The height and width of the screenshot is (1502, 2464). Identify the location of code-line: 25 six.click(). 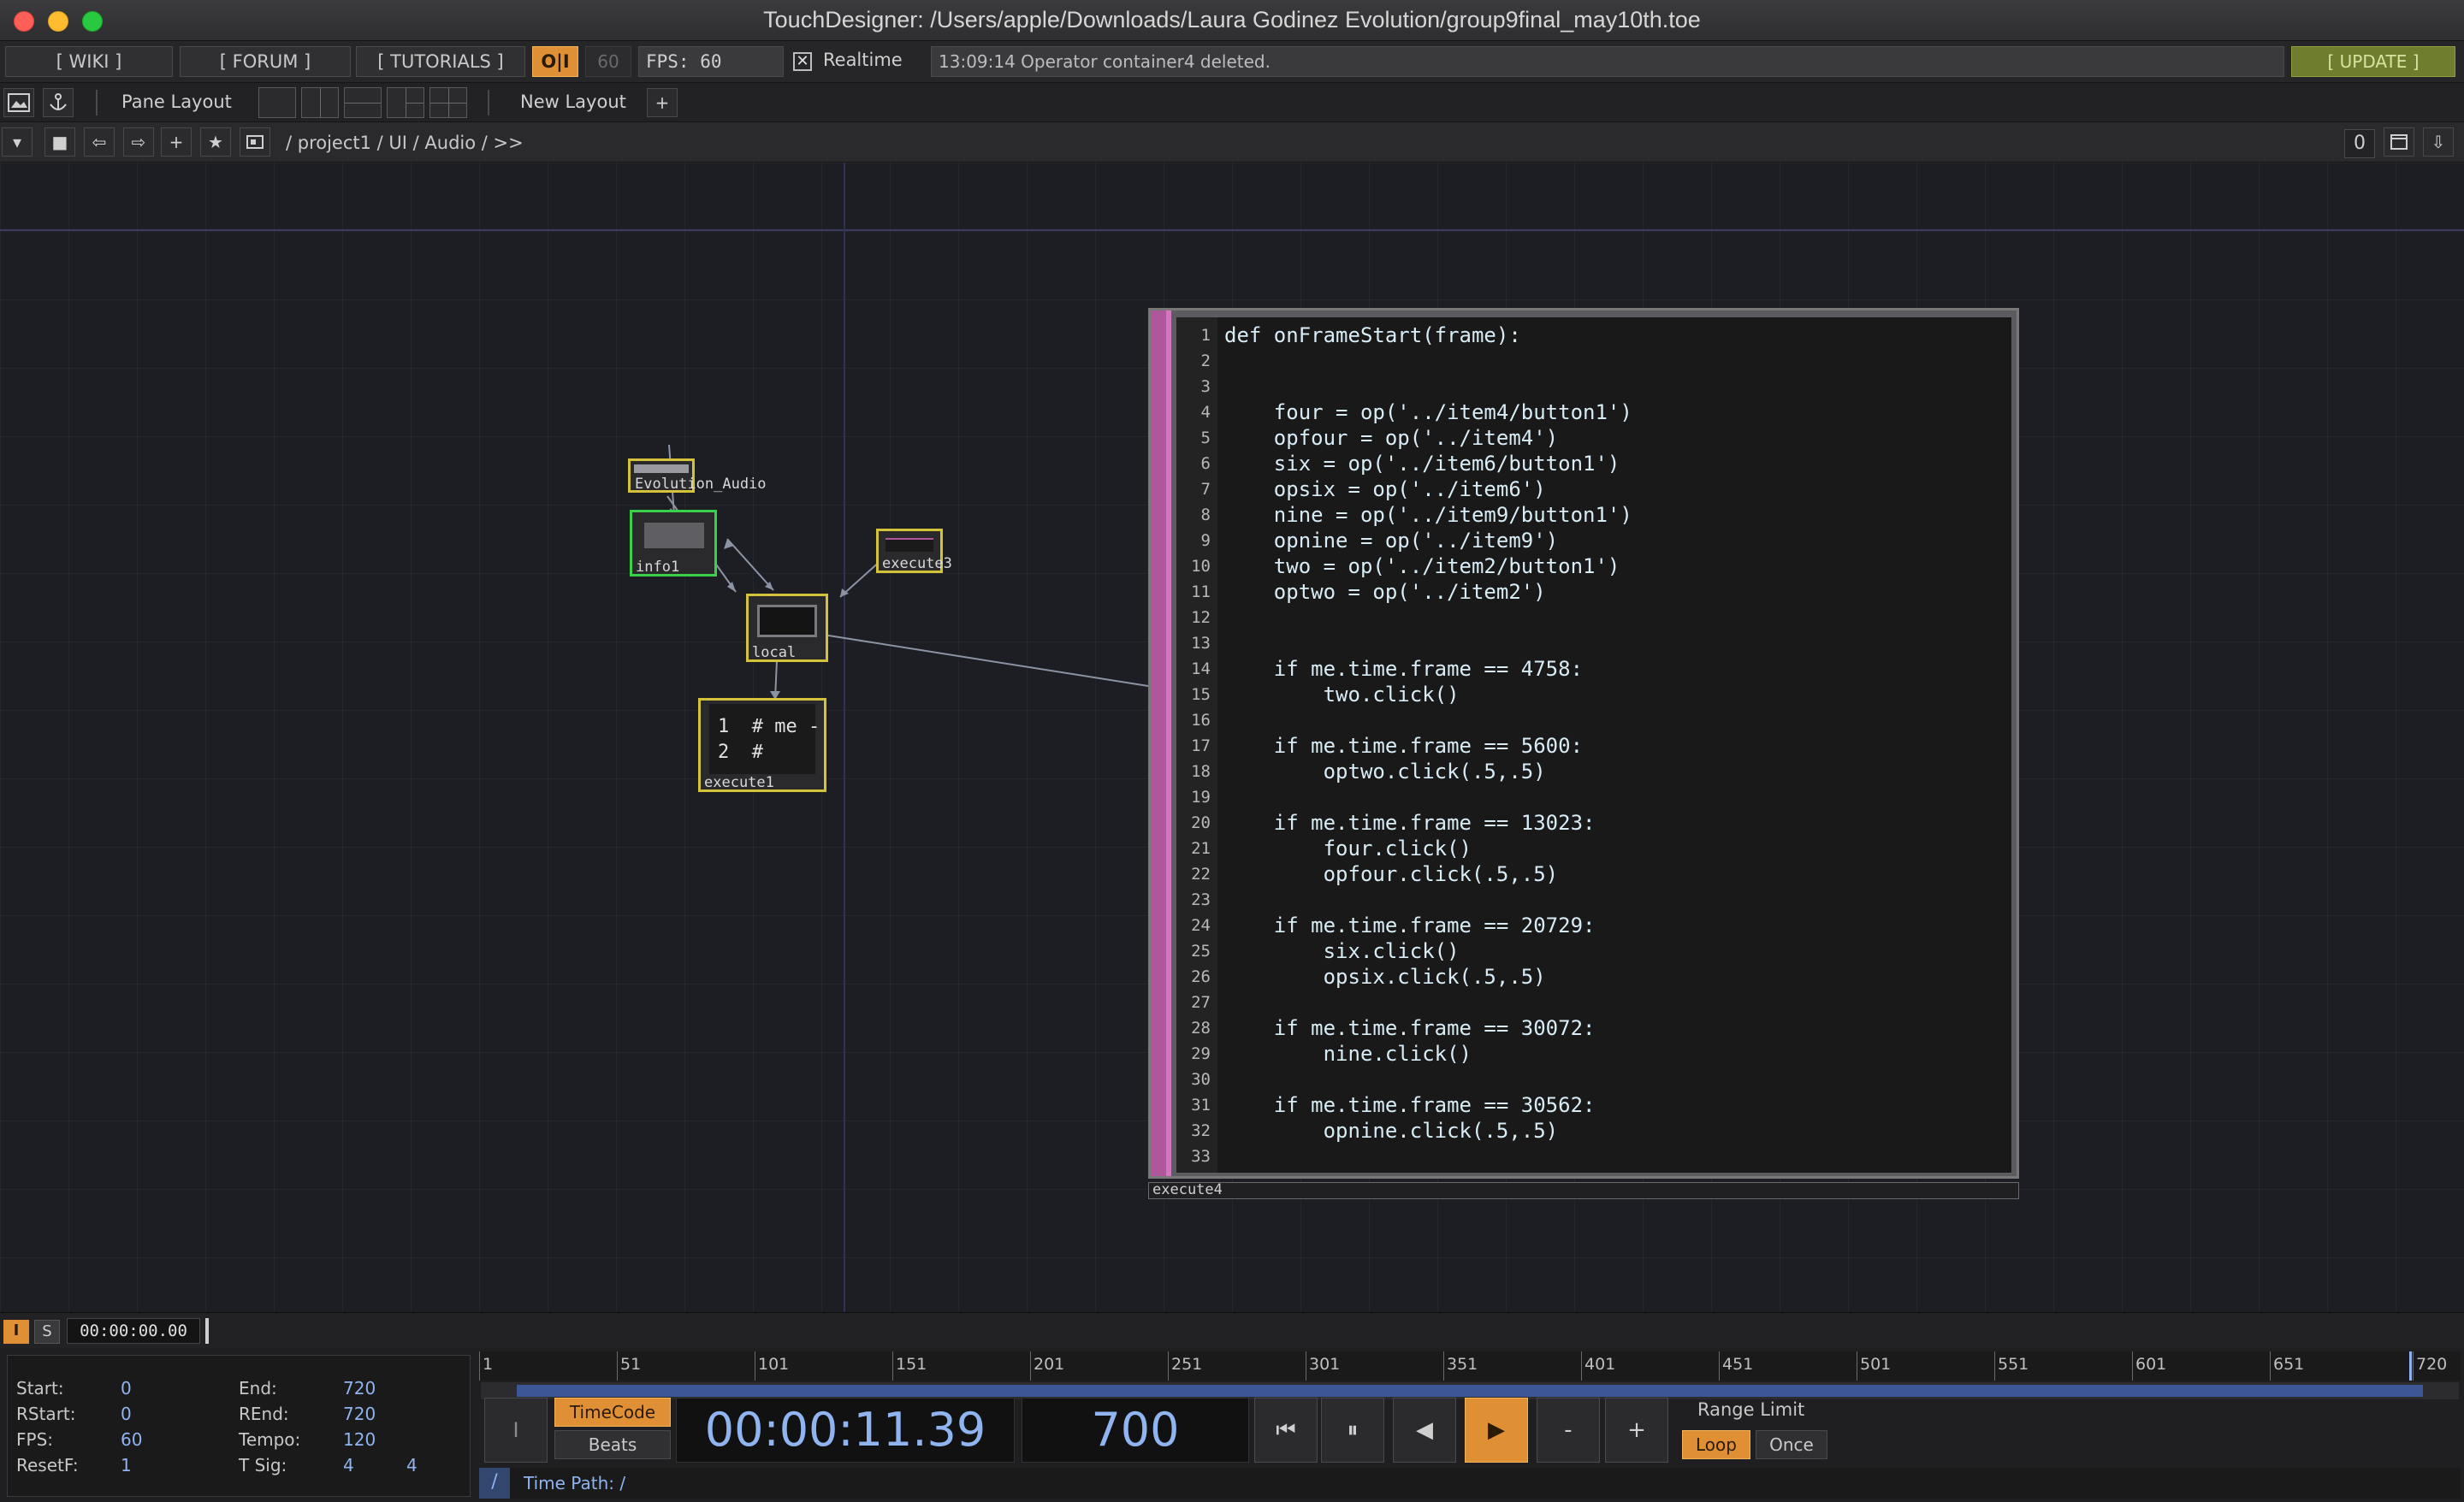
(1593, 951).